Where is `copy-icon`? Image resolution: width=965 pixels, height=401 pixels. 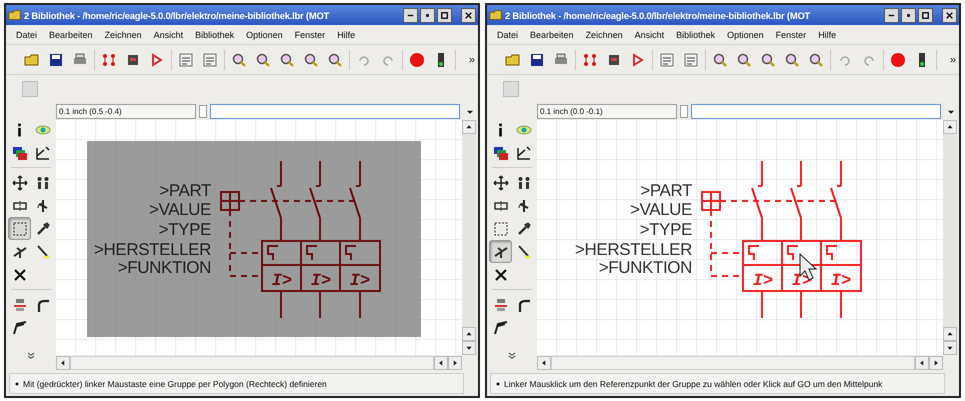
copy-icon is located at coordinates (42, 182).